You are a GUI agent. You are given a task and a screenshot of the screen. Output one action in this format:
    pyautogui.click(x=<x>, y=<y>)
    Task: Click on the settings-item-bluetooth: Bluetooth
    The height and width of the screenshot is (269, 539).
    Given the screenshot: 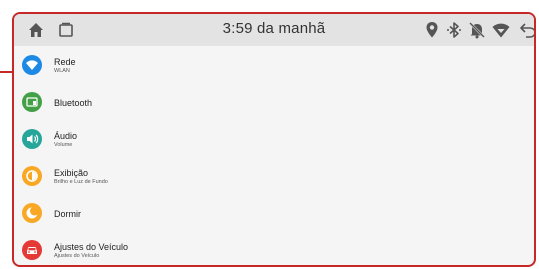 What is the action you would take?
    pyautogui.click(x=274, y=101)
    